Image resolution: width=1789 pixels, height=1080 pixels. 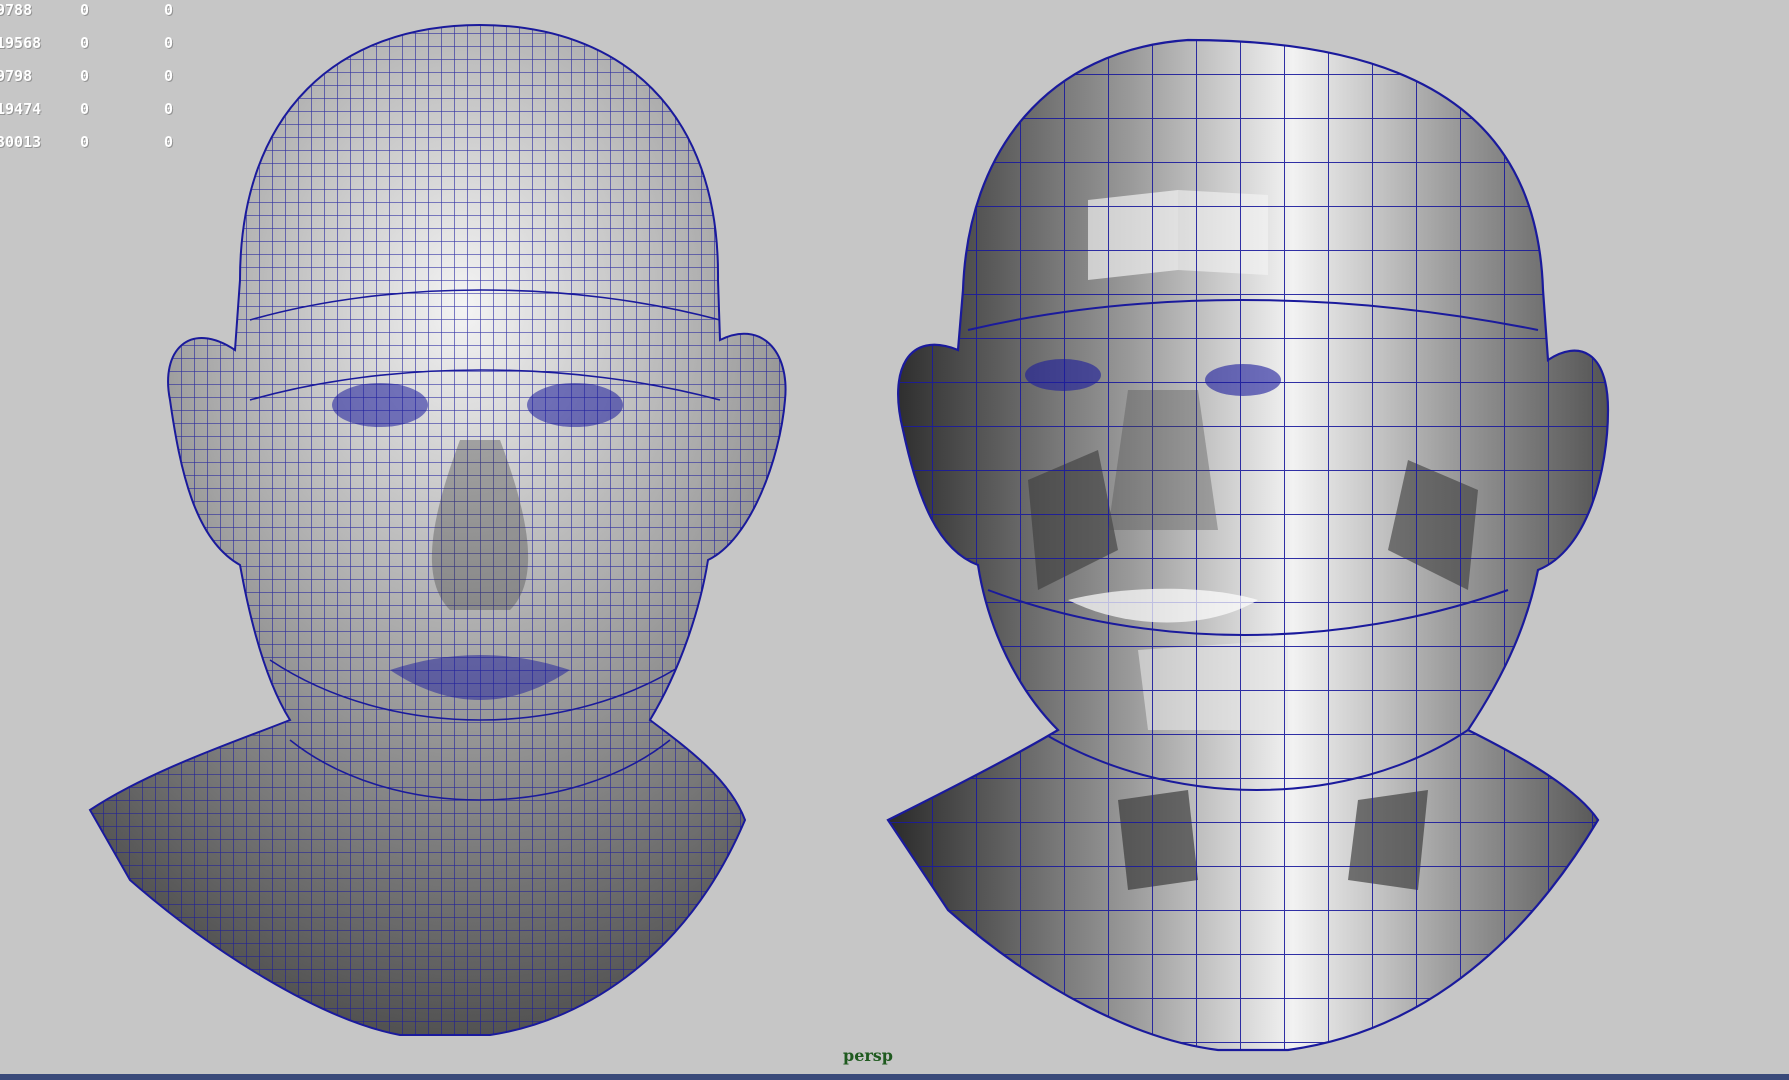 What do you see at coordinates (16, 76) in the screenshot?
I see `hud-value: 9798` at bounding box center [16, 76].